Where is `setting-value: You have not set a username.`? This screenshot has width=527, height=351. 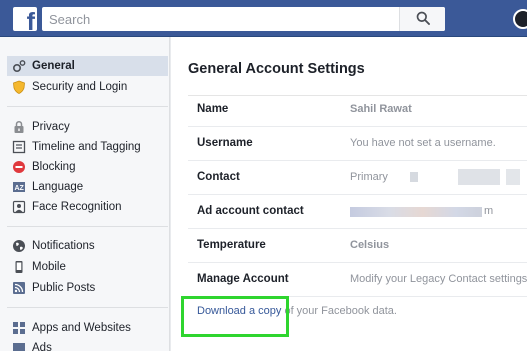
setting-value: You have not set a username. is located at coordinates (423, 143).